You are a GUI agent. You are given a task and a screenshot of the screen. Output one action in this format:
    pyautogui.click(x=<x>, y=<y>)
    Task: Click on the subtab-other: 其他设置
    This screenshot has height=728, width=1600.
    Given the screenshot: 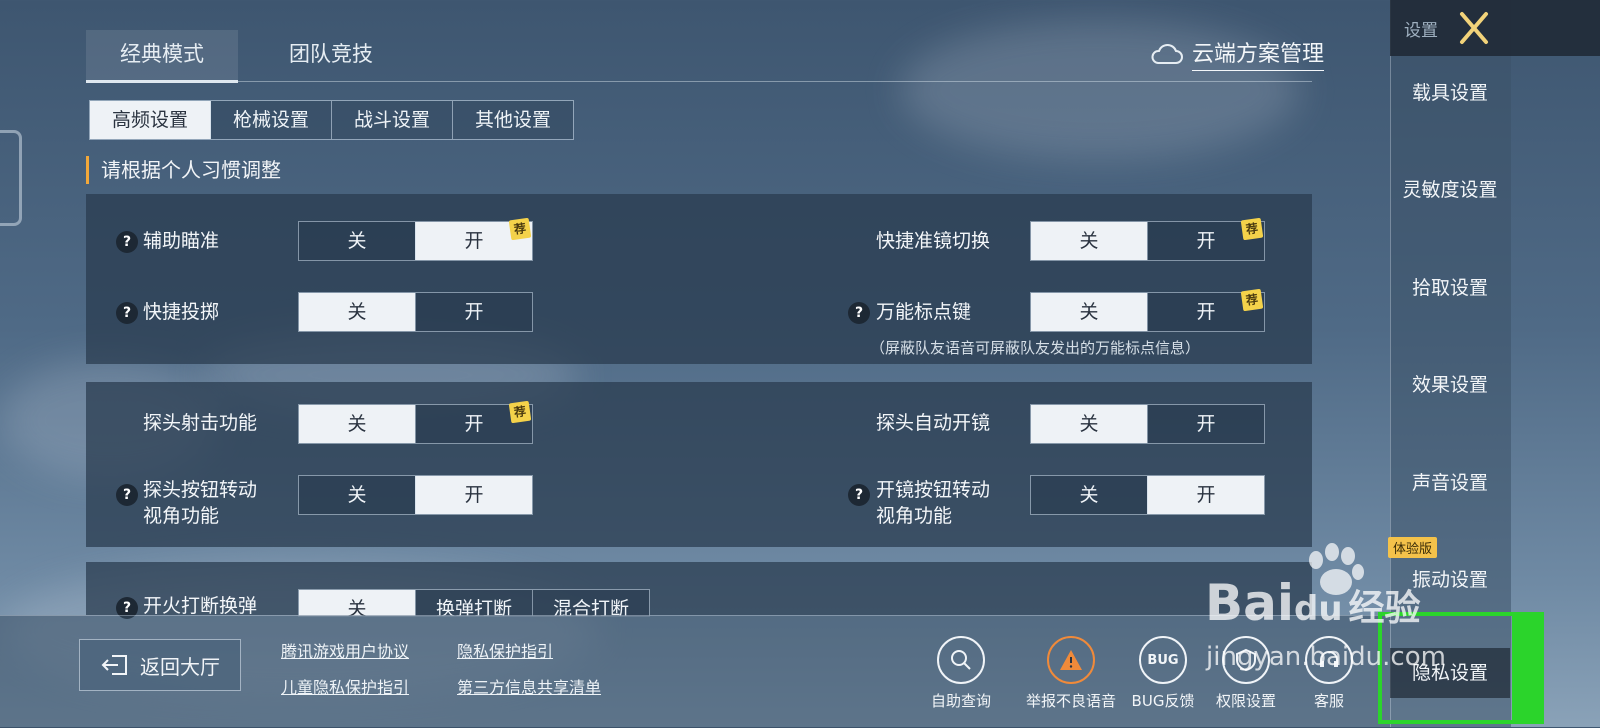 What is the action you would take?
    pyautogui.click(x=513, y=120)
    